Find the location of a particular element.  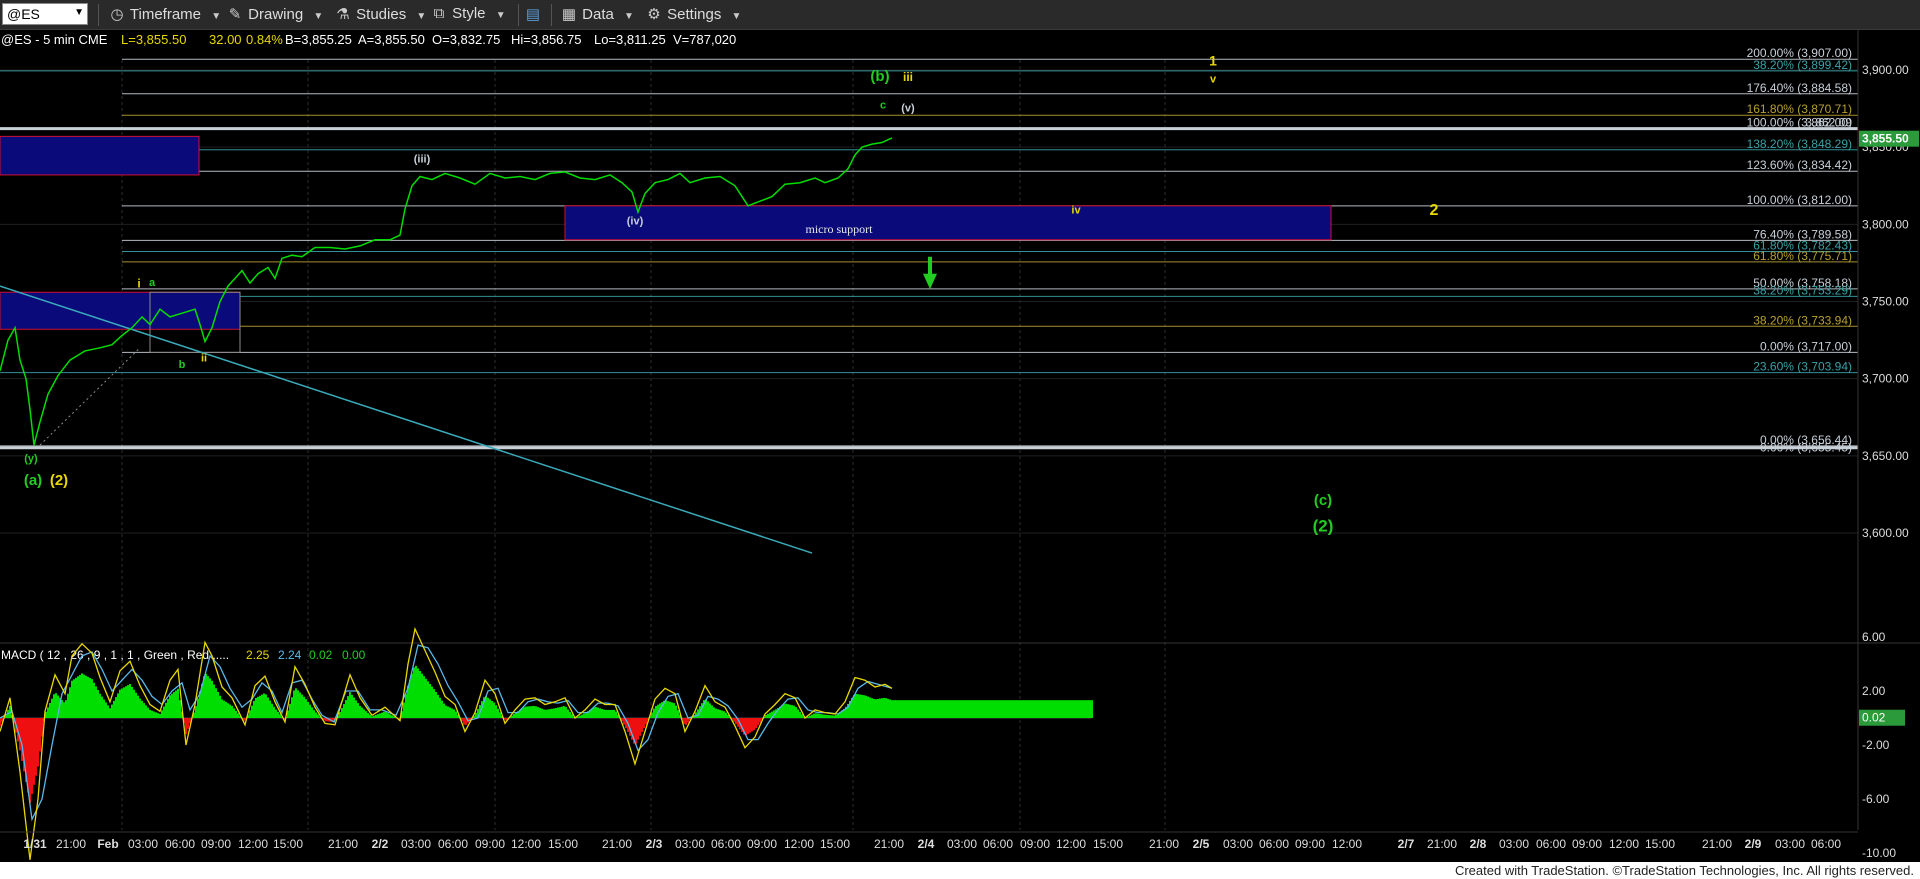

macd-tick-label: 6.00 is located at coordinates (1874, 637).